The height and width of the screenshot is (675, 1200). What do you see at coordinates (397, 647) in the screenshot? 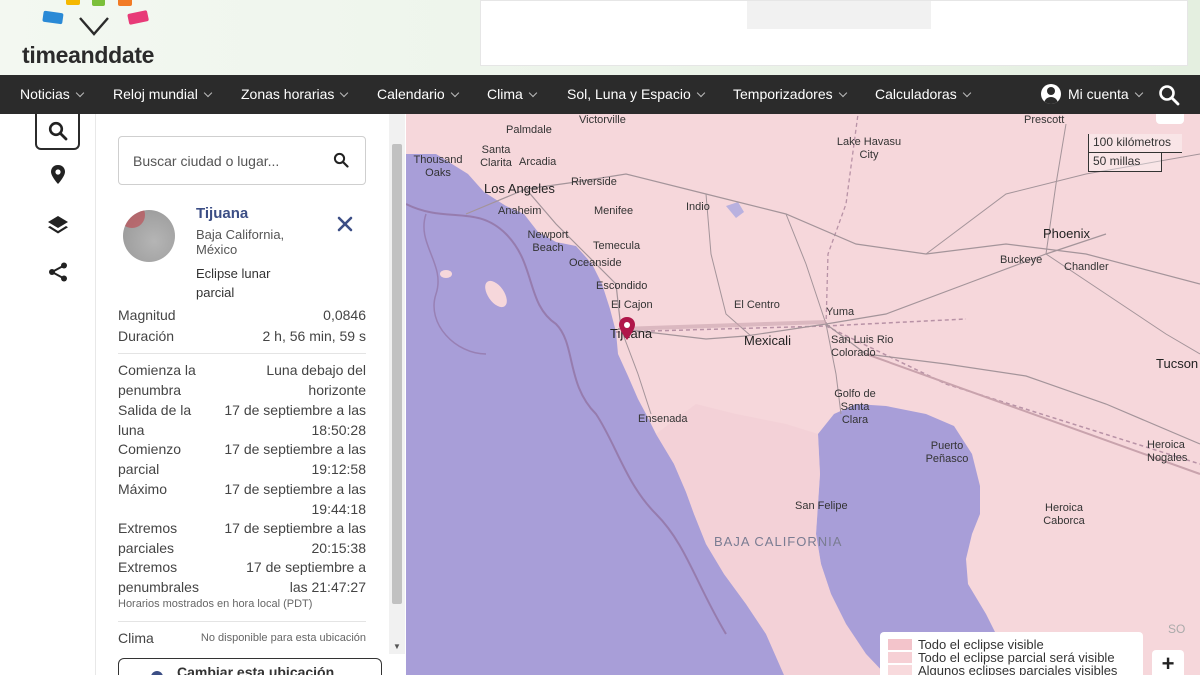
I see `scroll-down-arrow-icon: ▼` at bounding box center [397, 647].